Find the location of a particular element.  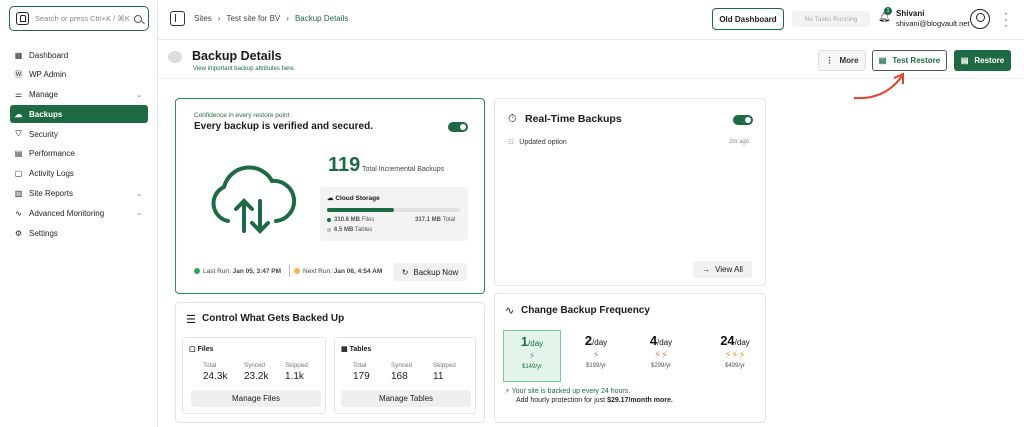

frequency-title: Change Backup Frequency is located at coordinates (585, 310).